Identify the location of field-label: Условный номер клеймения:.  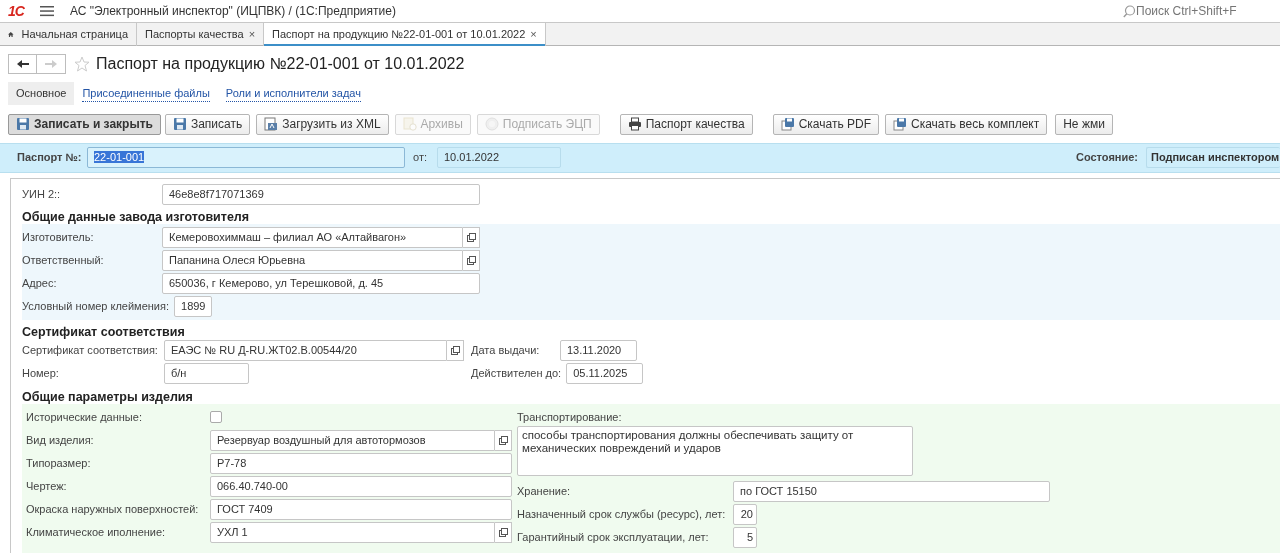
(95, 305).